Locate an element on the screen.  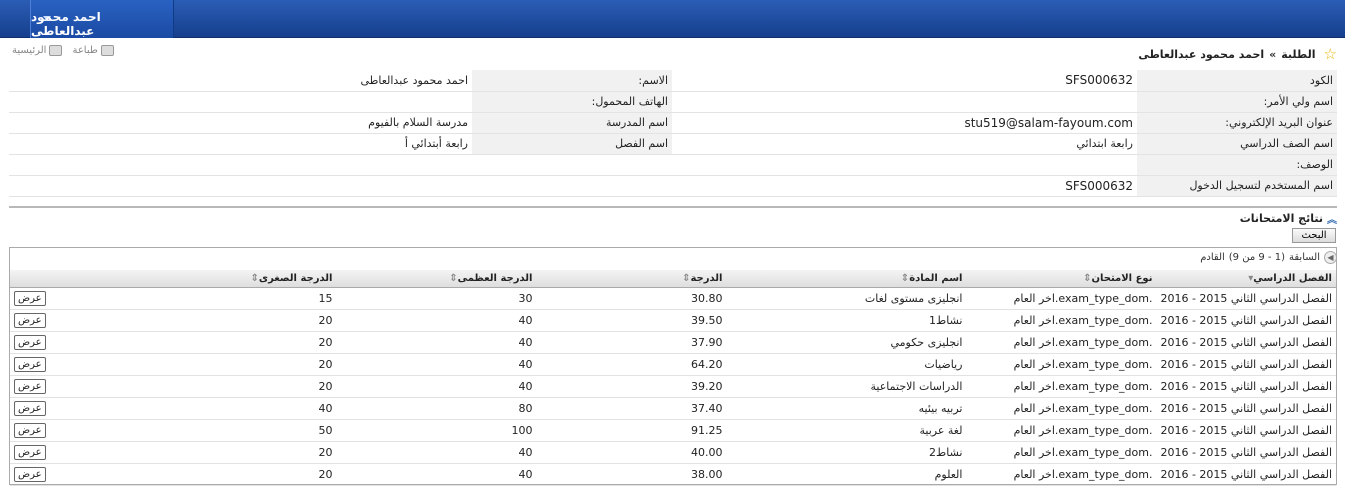
mobile-label: الهاتف المحمول: is located at coordinates (572, 102).